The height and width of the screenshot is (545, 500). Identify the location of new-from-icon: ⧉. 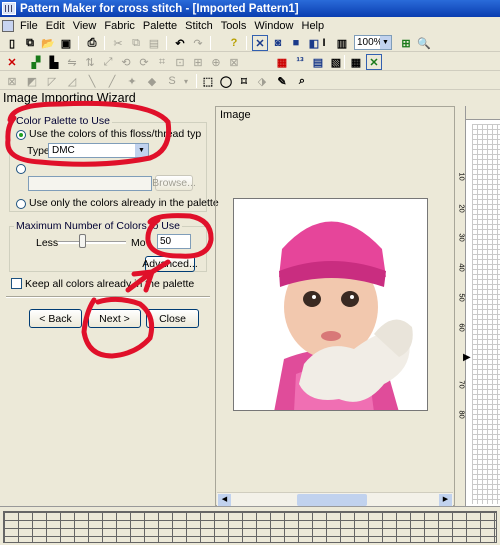
(30, 43).